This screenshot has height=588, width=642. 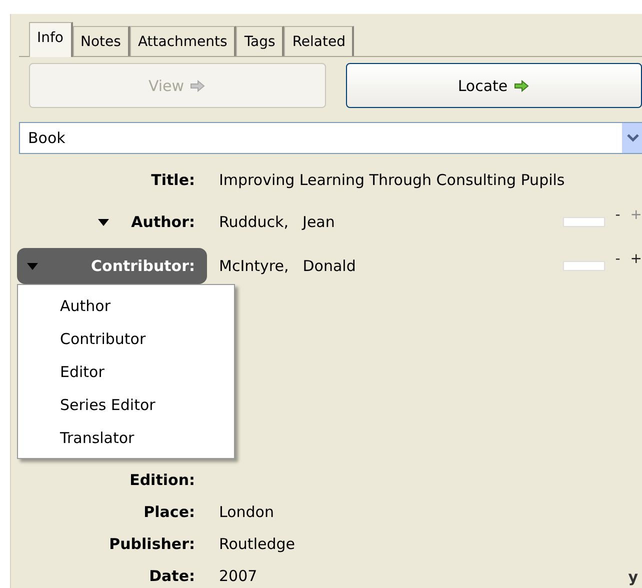 What do you see at coordinates (183, 41) in the screenshot?
I see `tab: Attachments` at bounding box center [183, 41].